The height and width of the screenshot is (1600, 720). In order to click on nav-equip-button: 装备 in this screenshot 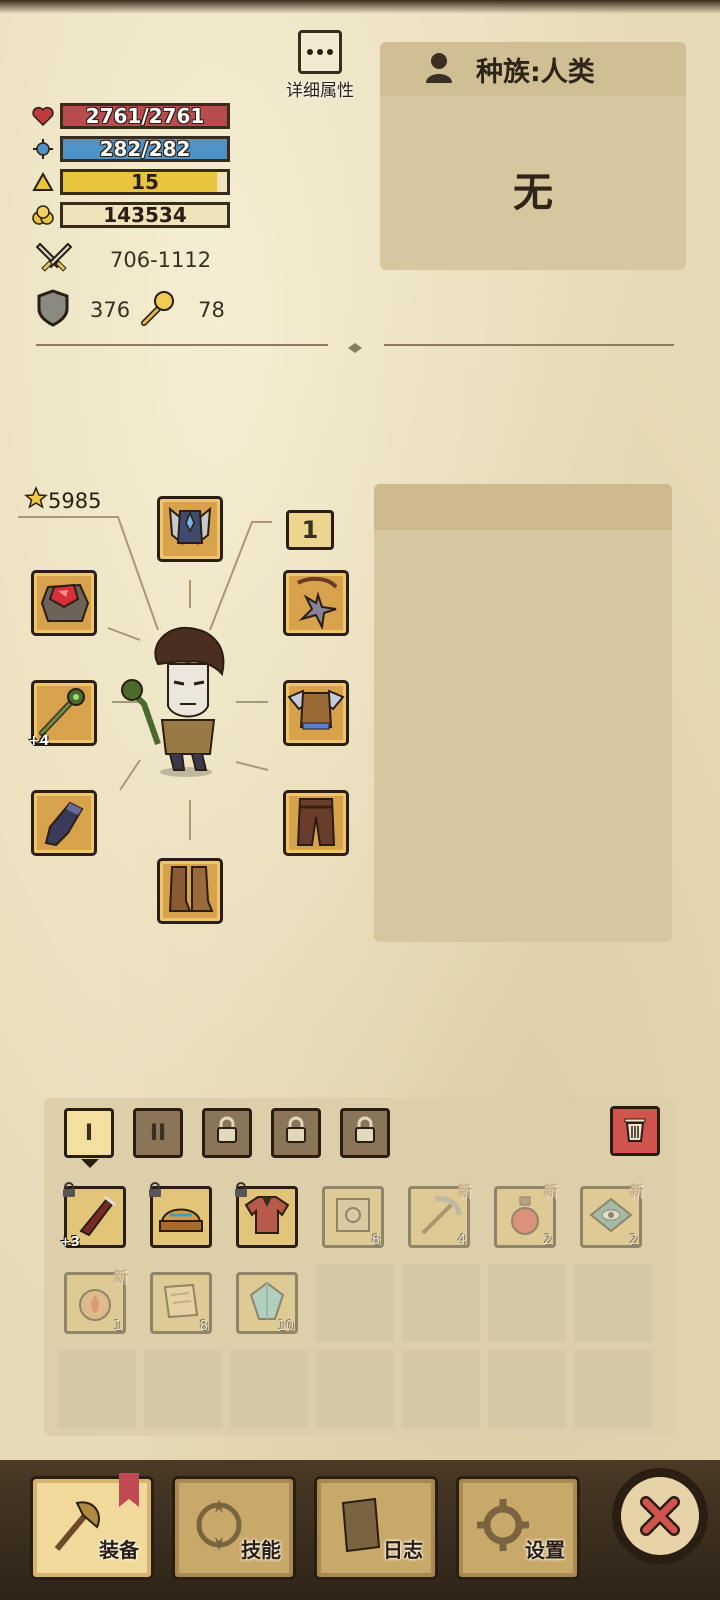, I will do `click(92, 1526)`.